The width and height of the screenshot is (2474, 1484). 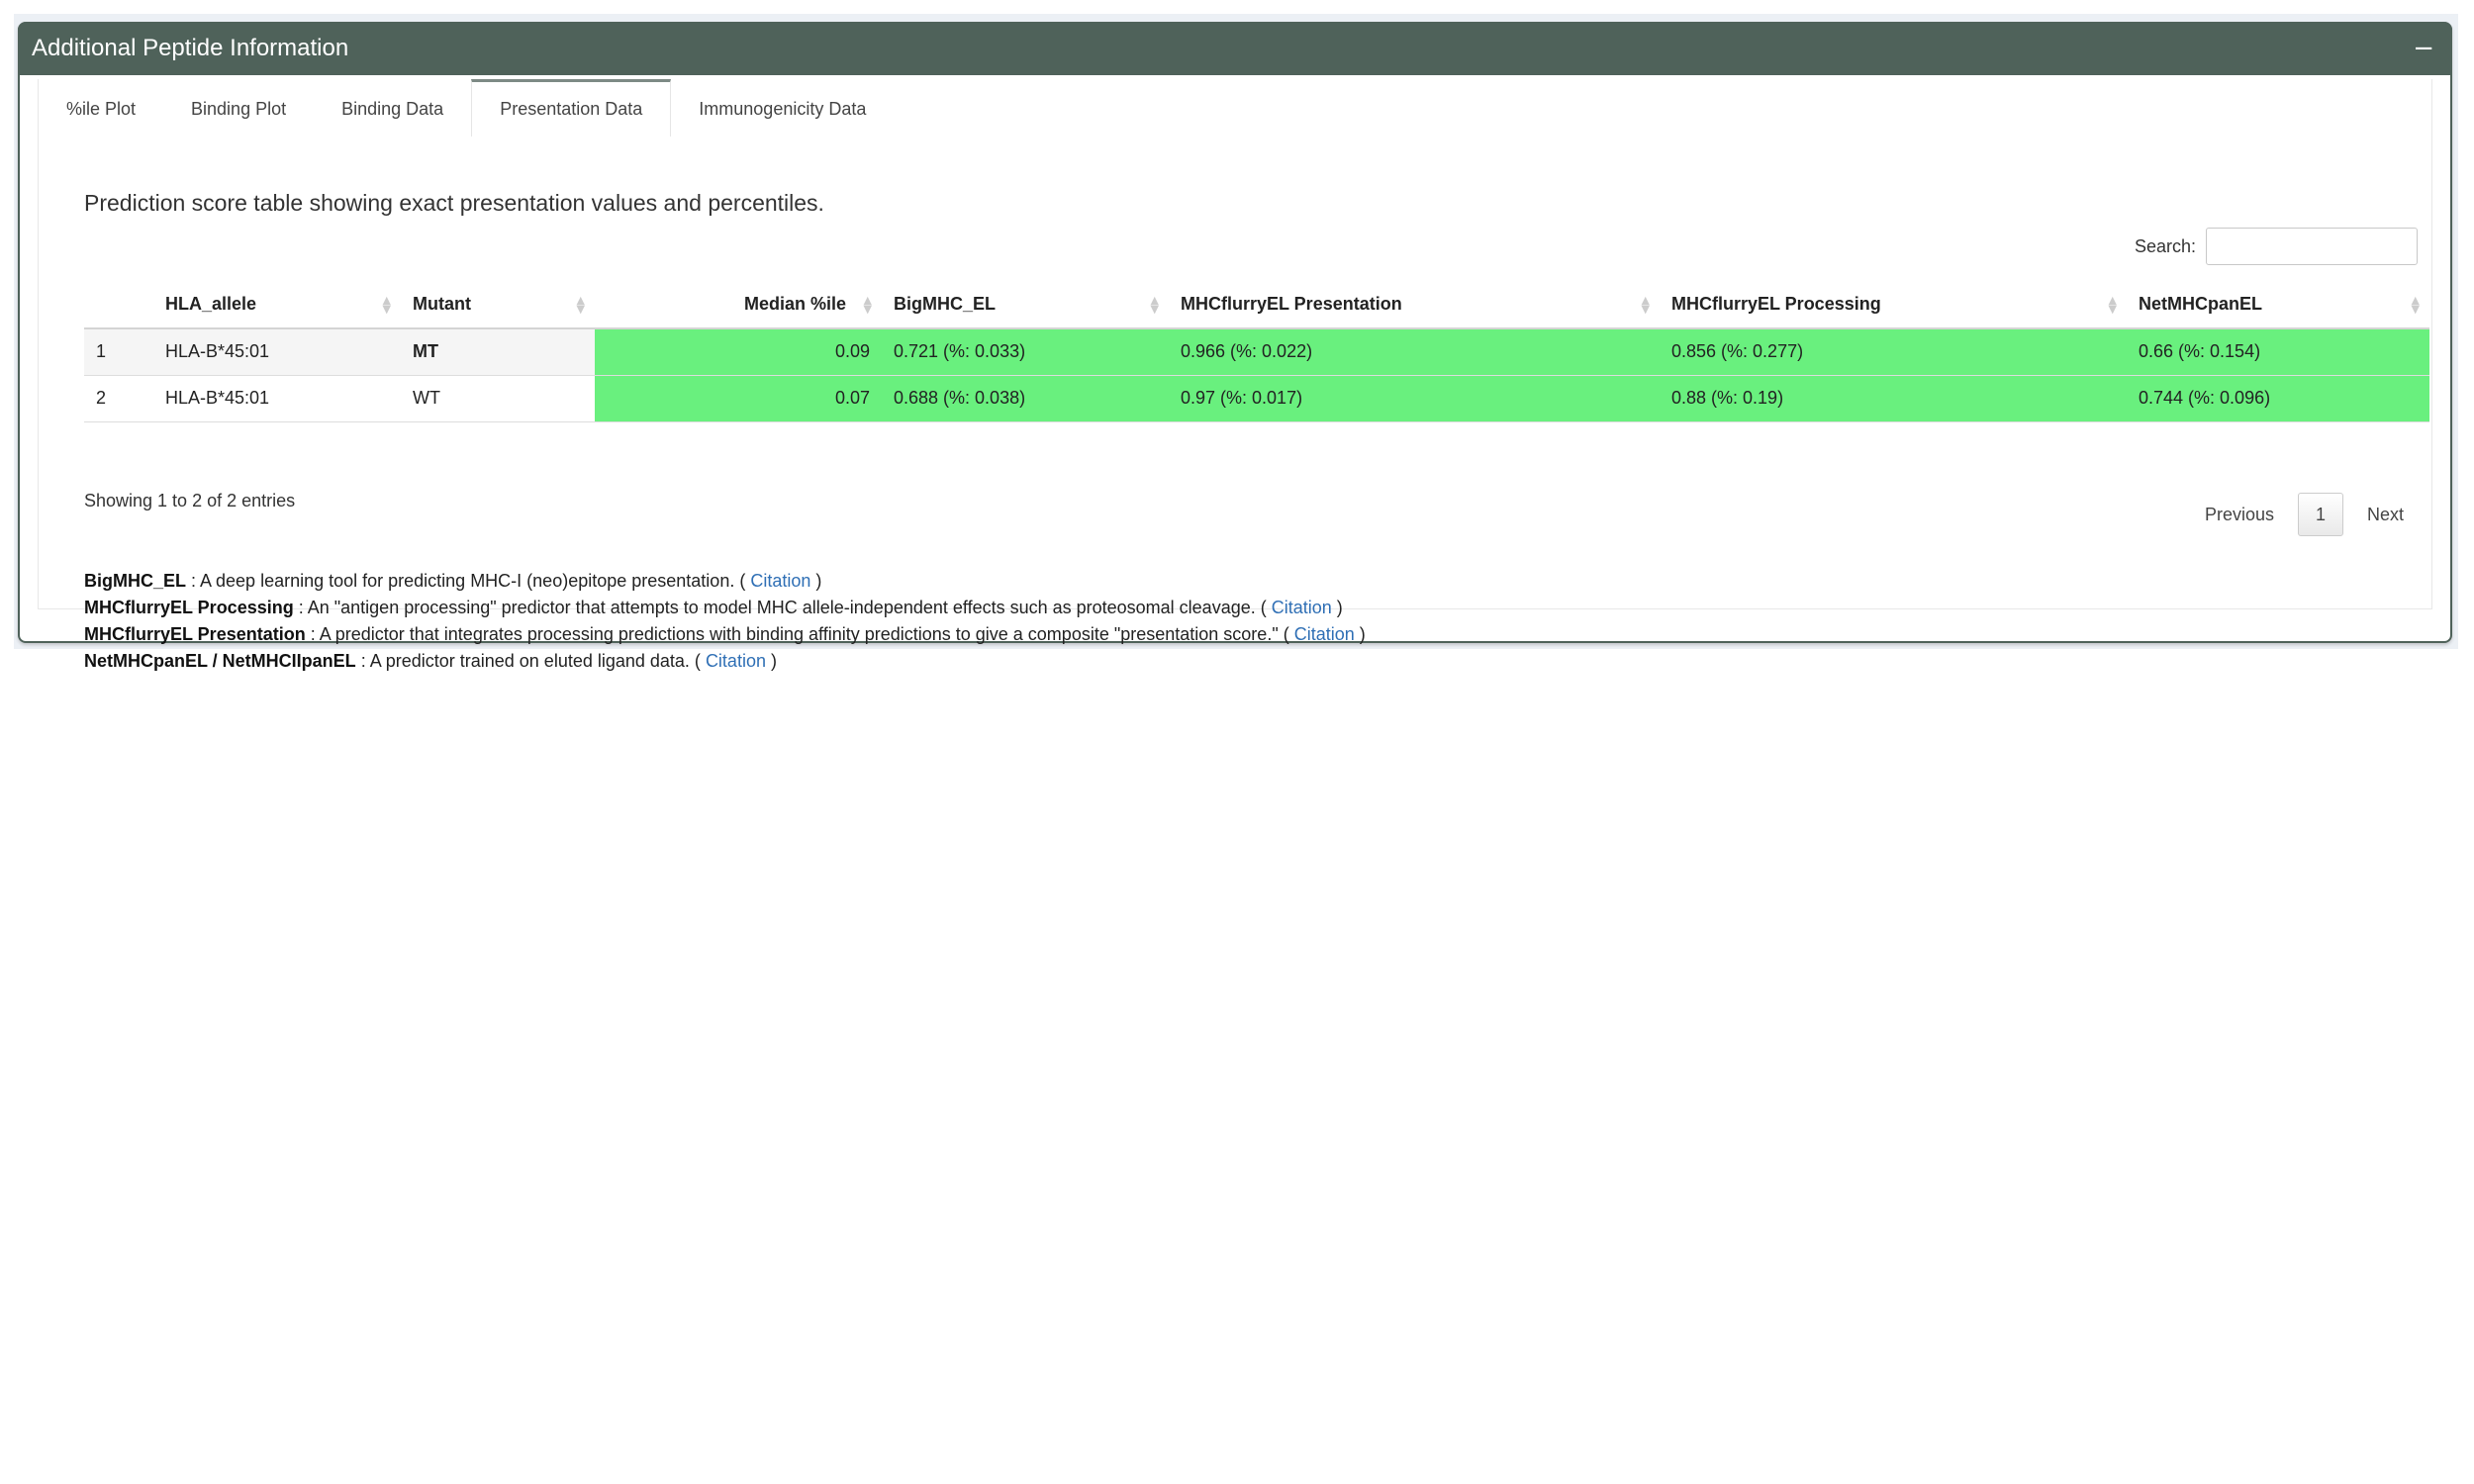 What do you see at coordinates (1415, 305) in the screenshot?
I see `column-header-mhcflurry-presentation: MHCflurryEL Presentation ▲ ▼` at bounding box center [1415, 305].